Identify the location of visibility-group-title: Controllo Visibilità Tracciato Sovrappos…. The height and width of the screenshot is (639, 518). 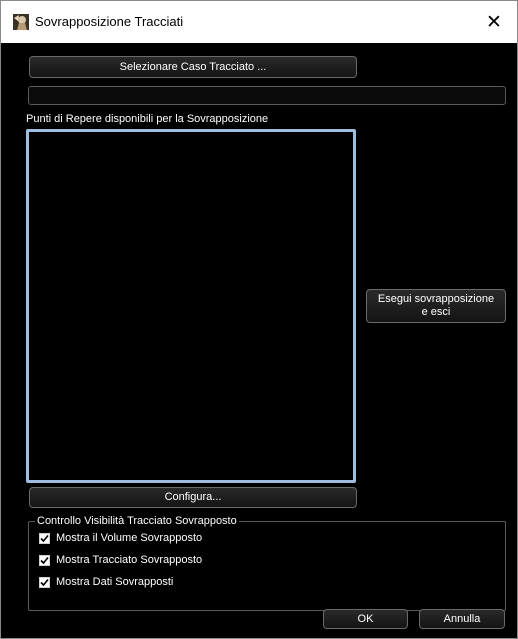
(137, 521).